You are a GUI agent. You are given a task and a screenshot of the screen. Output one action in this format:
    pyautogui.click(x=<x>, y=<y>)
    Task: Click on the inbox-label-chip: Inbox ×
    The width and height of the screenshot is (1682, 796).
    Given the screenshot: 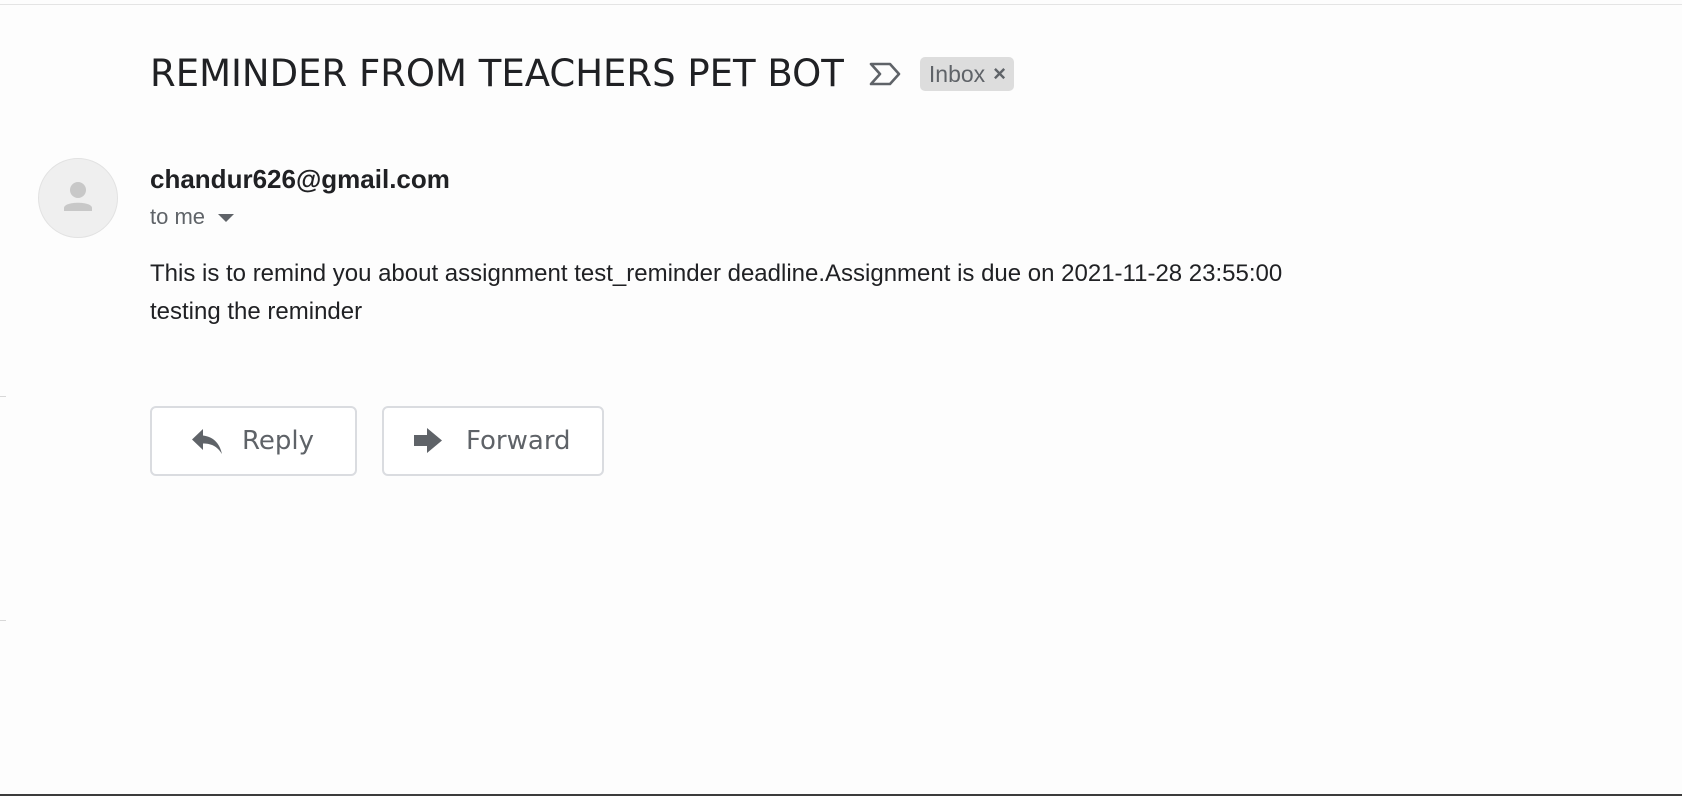 What is the action you would take?
    pyautogui.click(x=967, y=74)
    